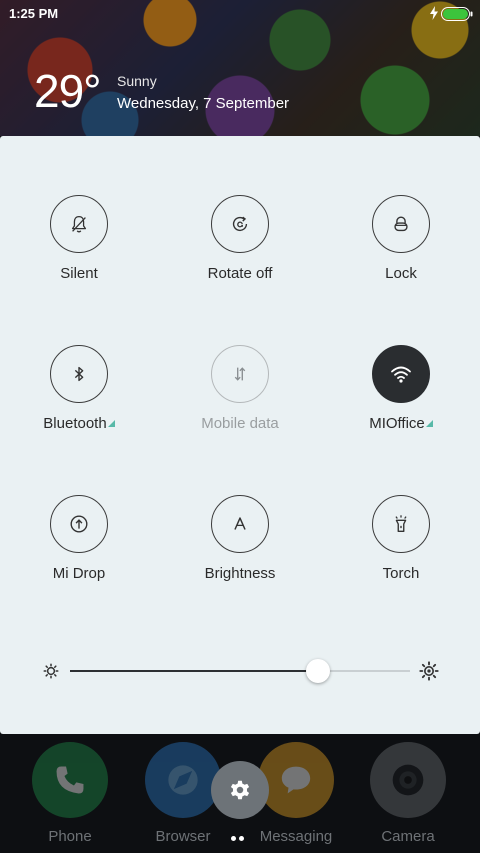 Image resolution: width=480 pixels, height=853 pixels. I want to click on brightness-high-icon, so click(429, 671).